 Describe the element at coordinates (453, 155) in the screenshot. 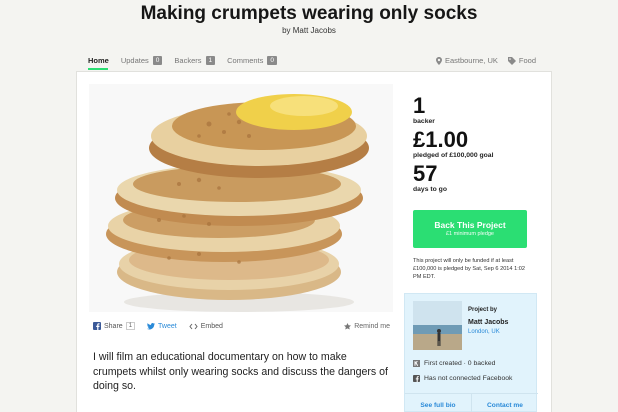

I see `pledged-goal-label: pledged of £100,000 goal` at that location.